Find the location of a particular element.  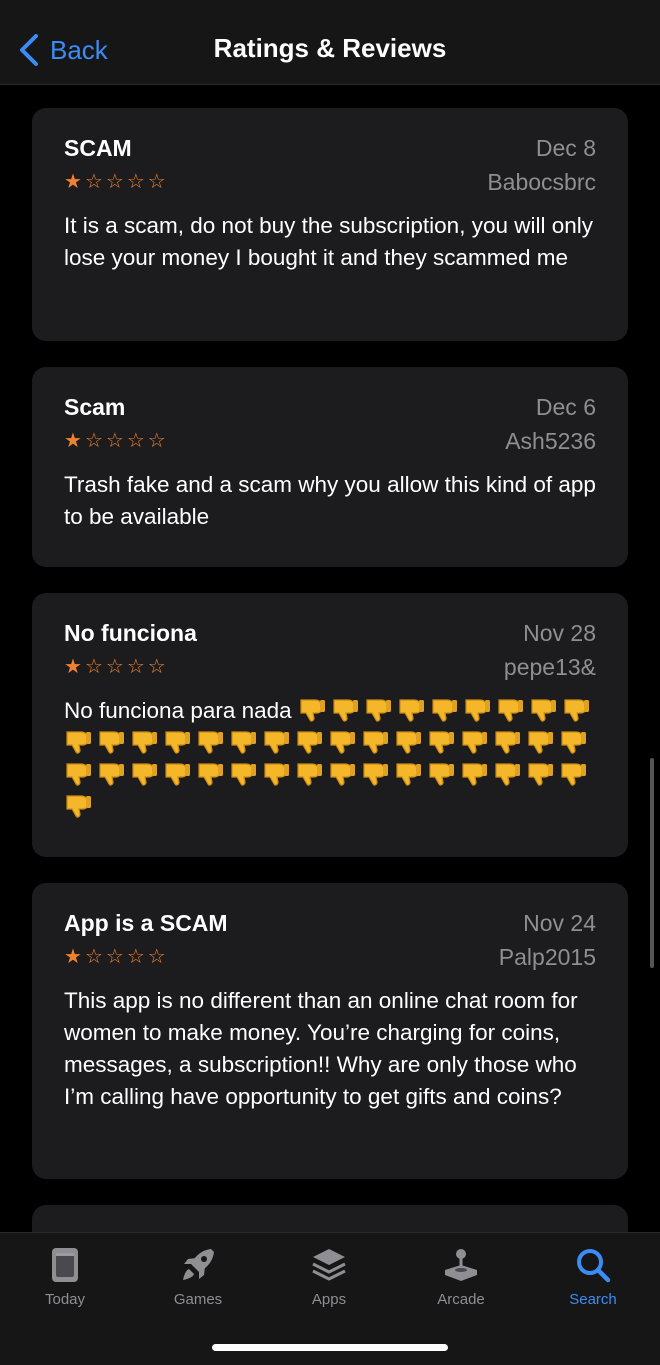

tab-label: Games is located at coordinates (198, 1299).